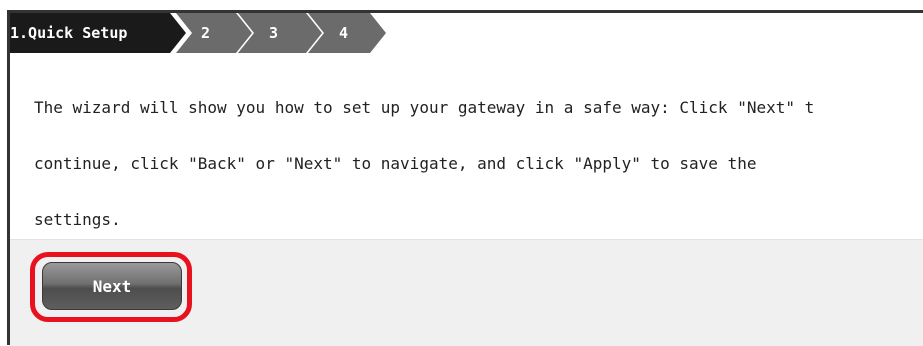 The width and height of the screenshot is (923, 346). Describe the element at coordinates (214, 33) in the screenshot. I see `step-2-arrow` at that location.